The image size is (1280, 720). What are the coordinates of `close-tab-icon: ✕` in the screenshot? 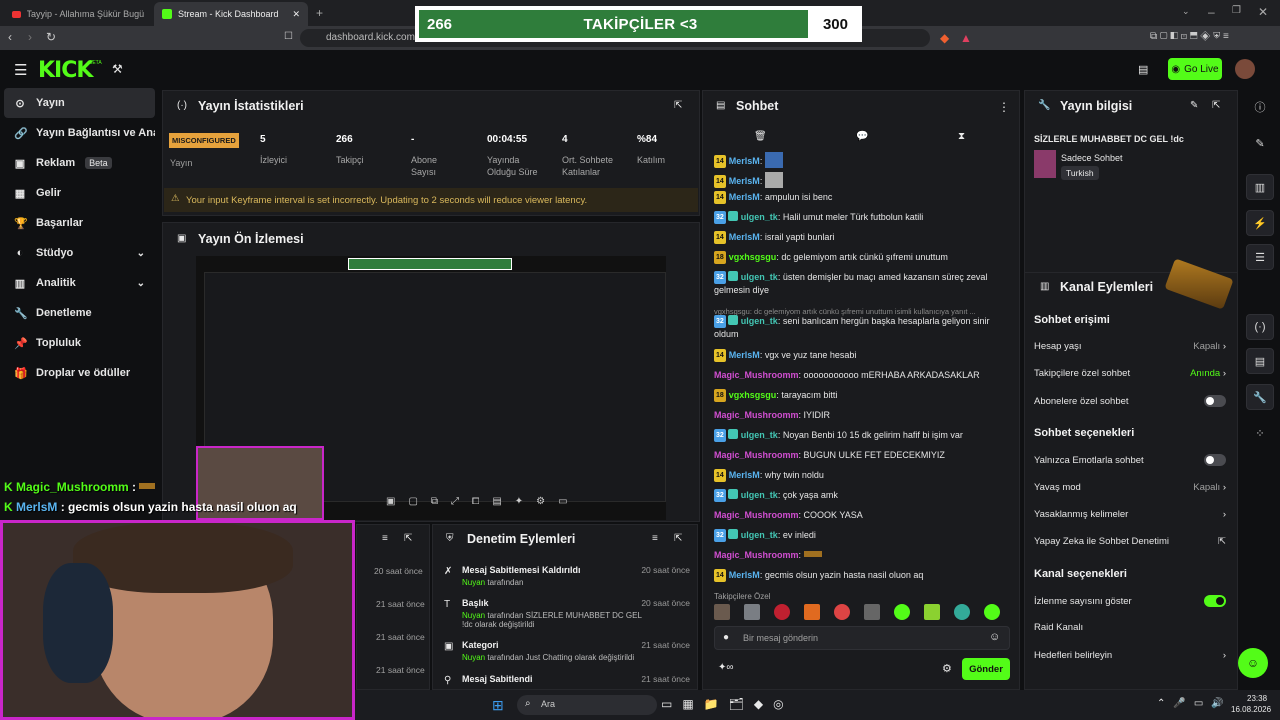 It's located at (296, 14).